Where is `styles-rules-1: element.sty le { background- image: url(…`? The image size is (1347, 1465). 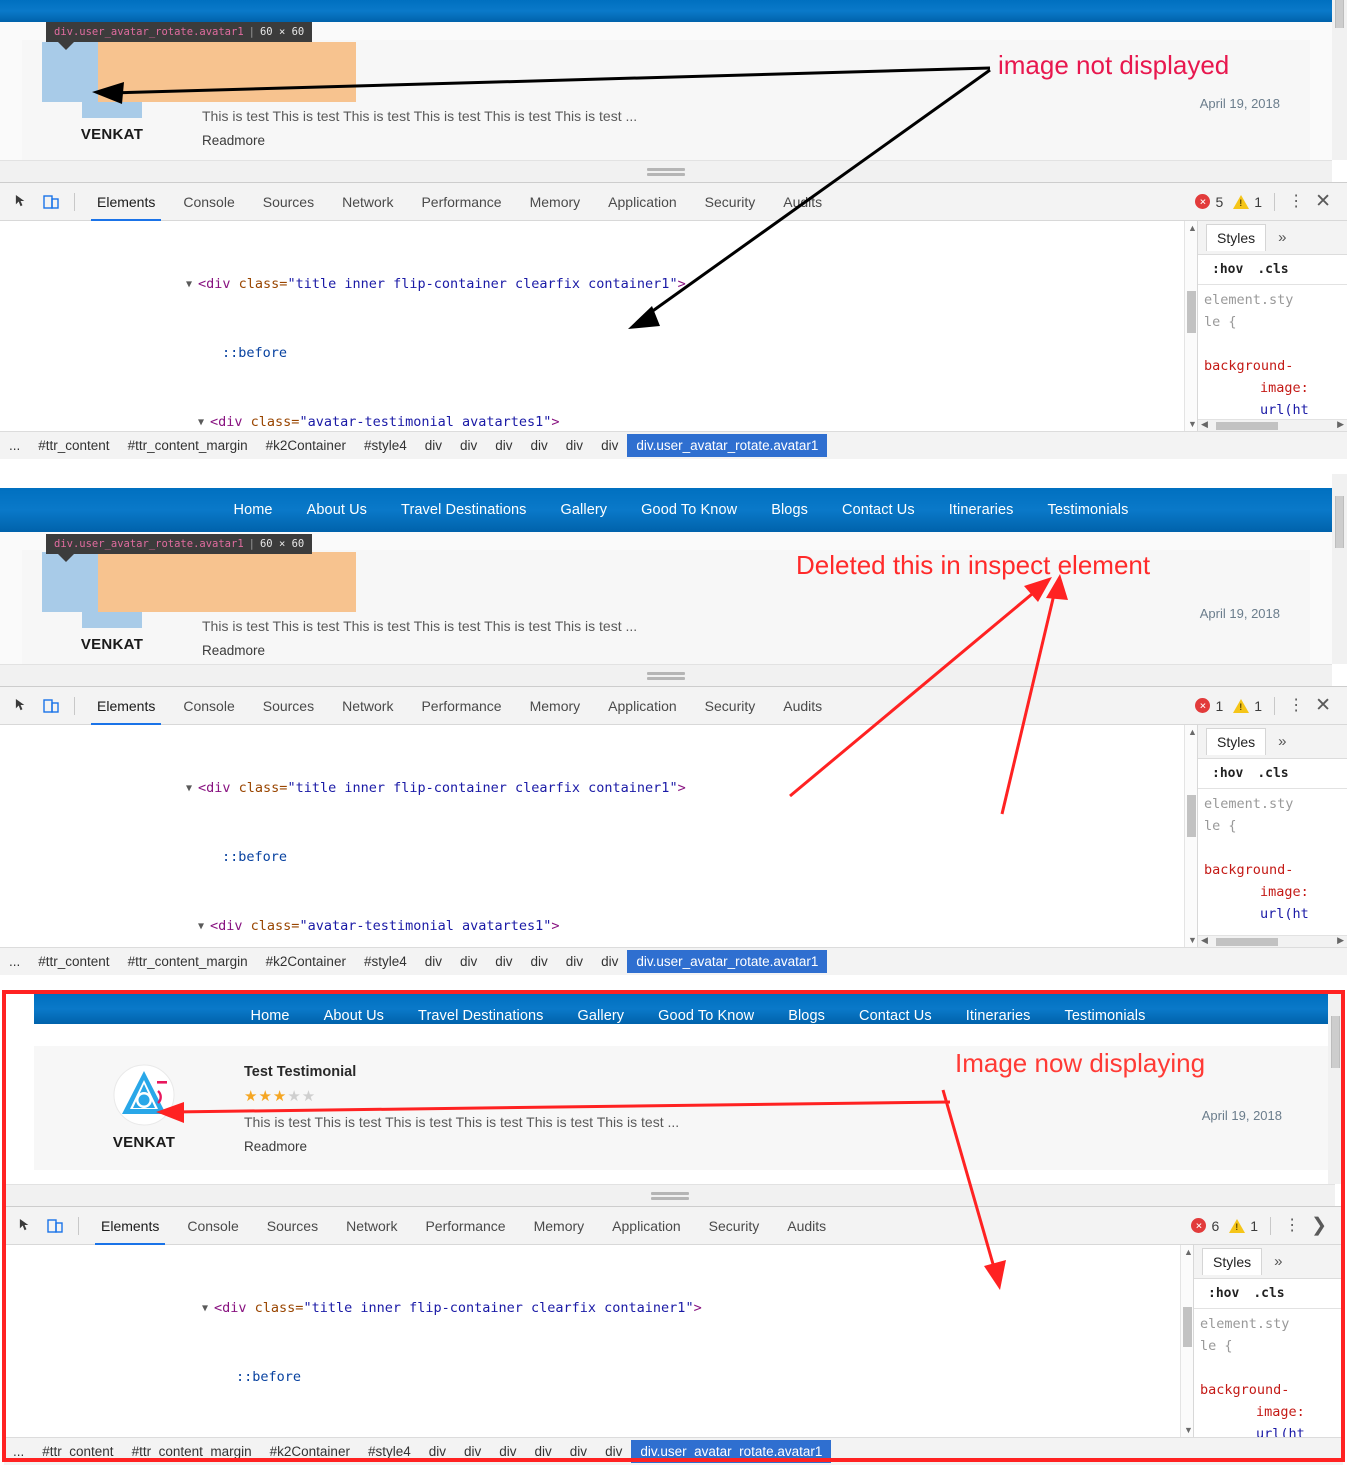 styles-rules-1: element.sty le { background- image: url(… is located at coordinates (1272, 352).